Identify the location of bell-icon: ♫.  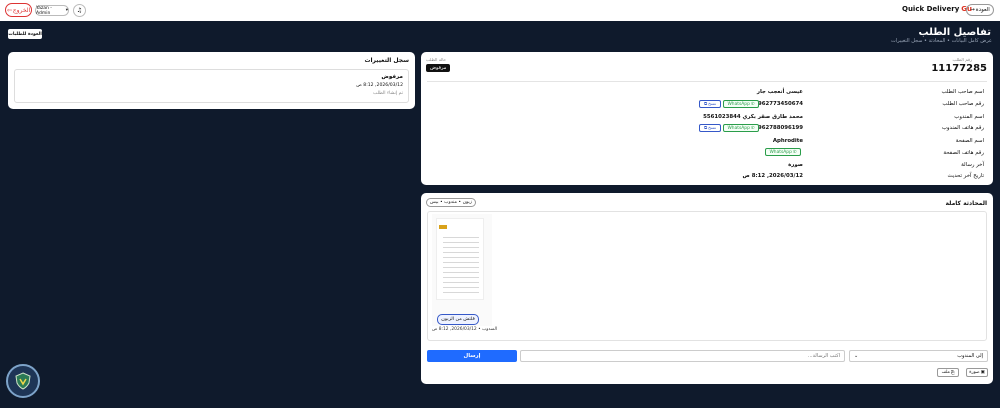
(79, 10).